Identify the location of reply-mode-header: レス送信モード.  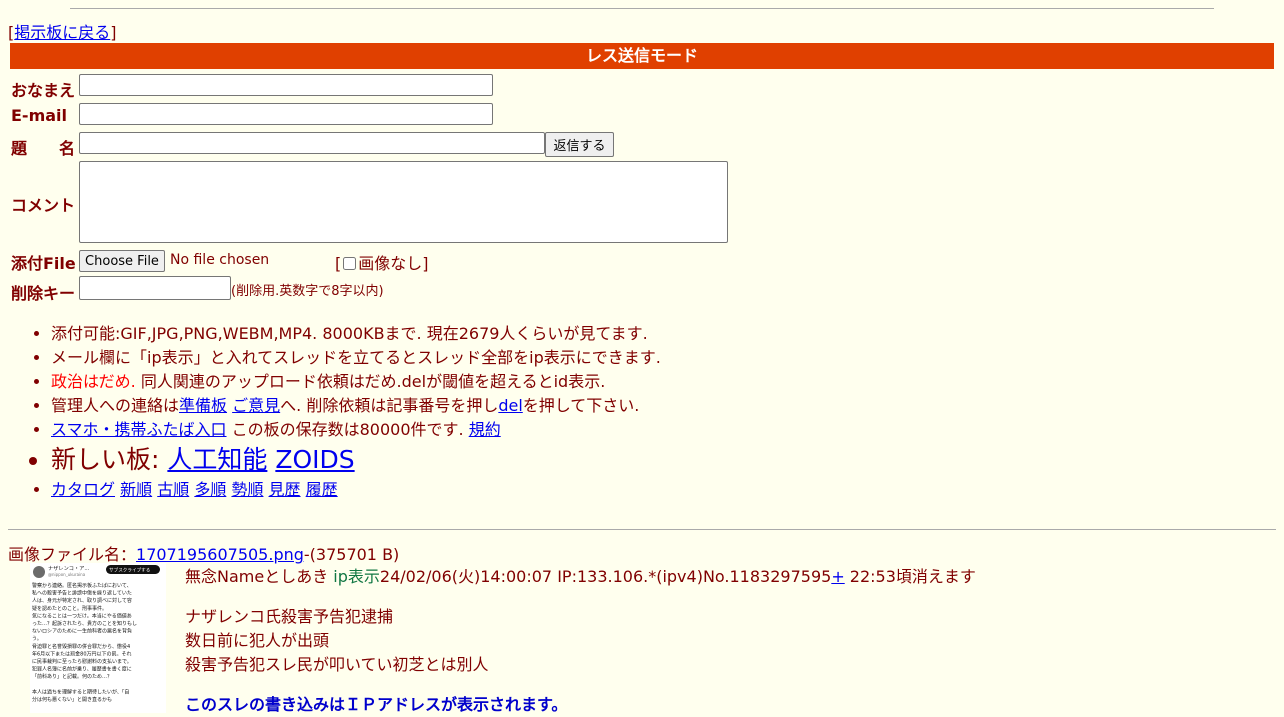
(642, 56).